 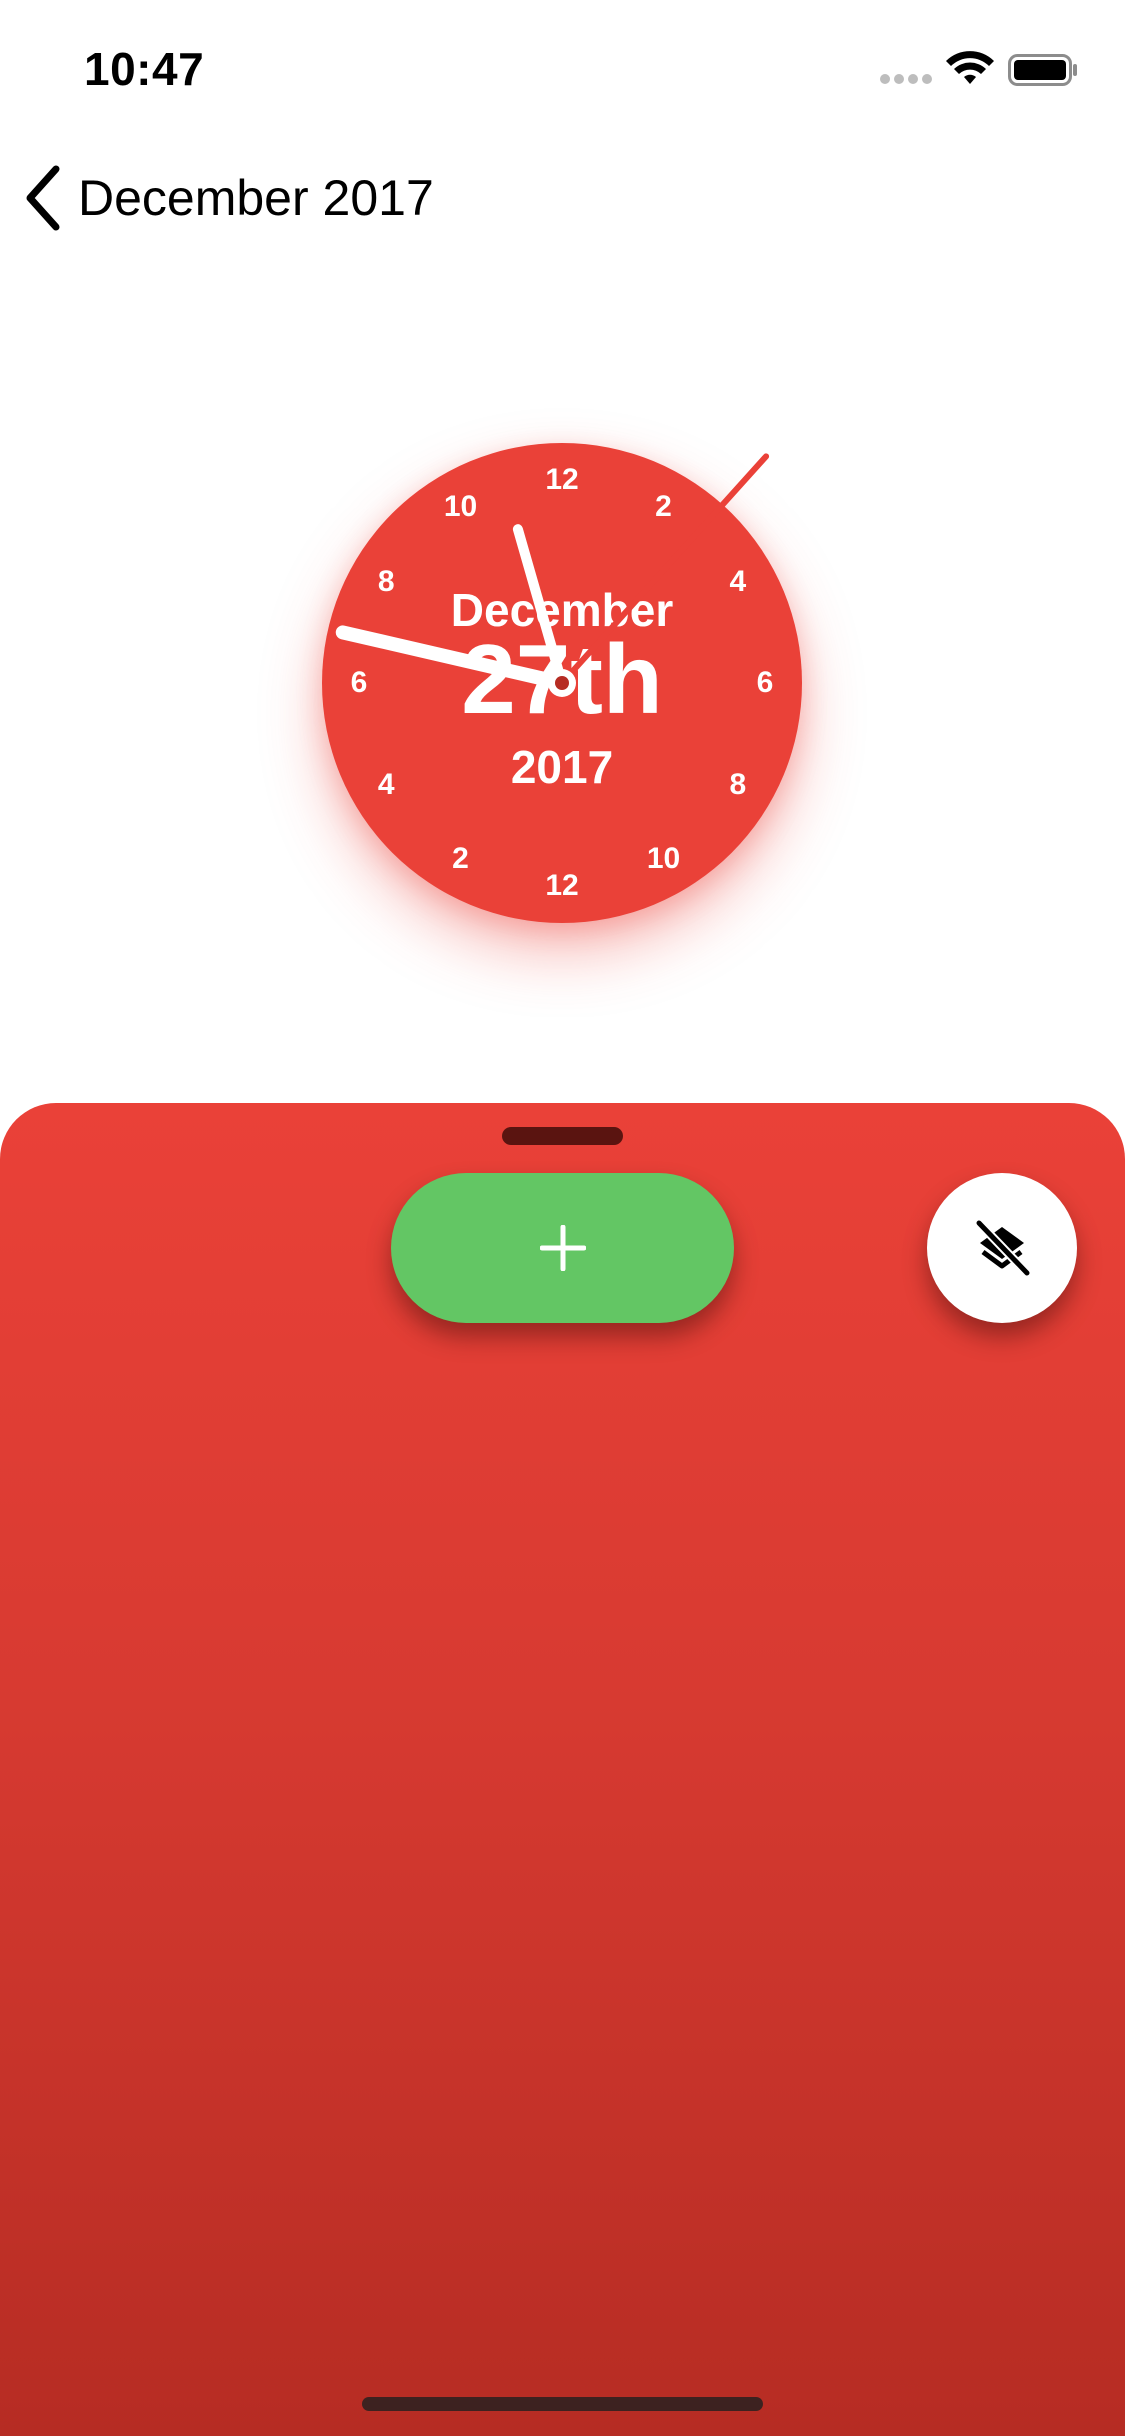 I want to click on sheet-drag-handle, so click(x=562, y=1136).